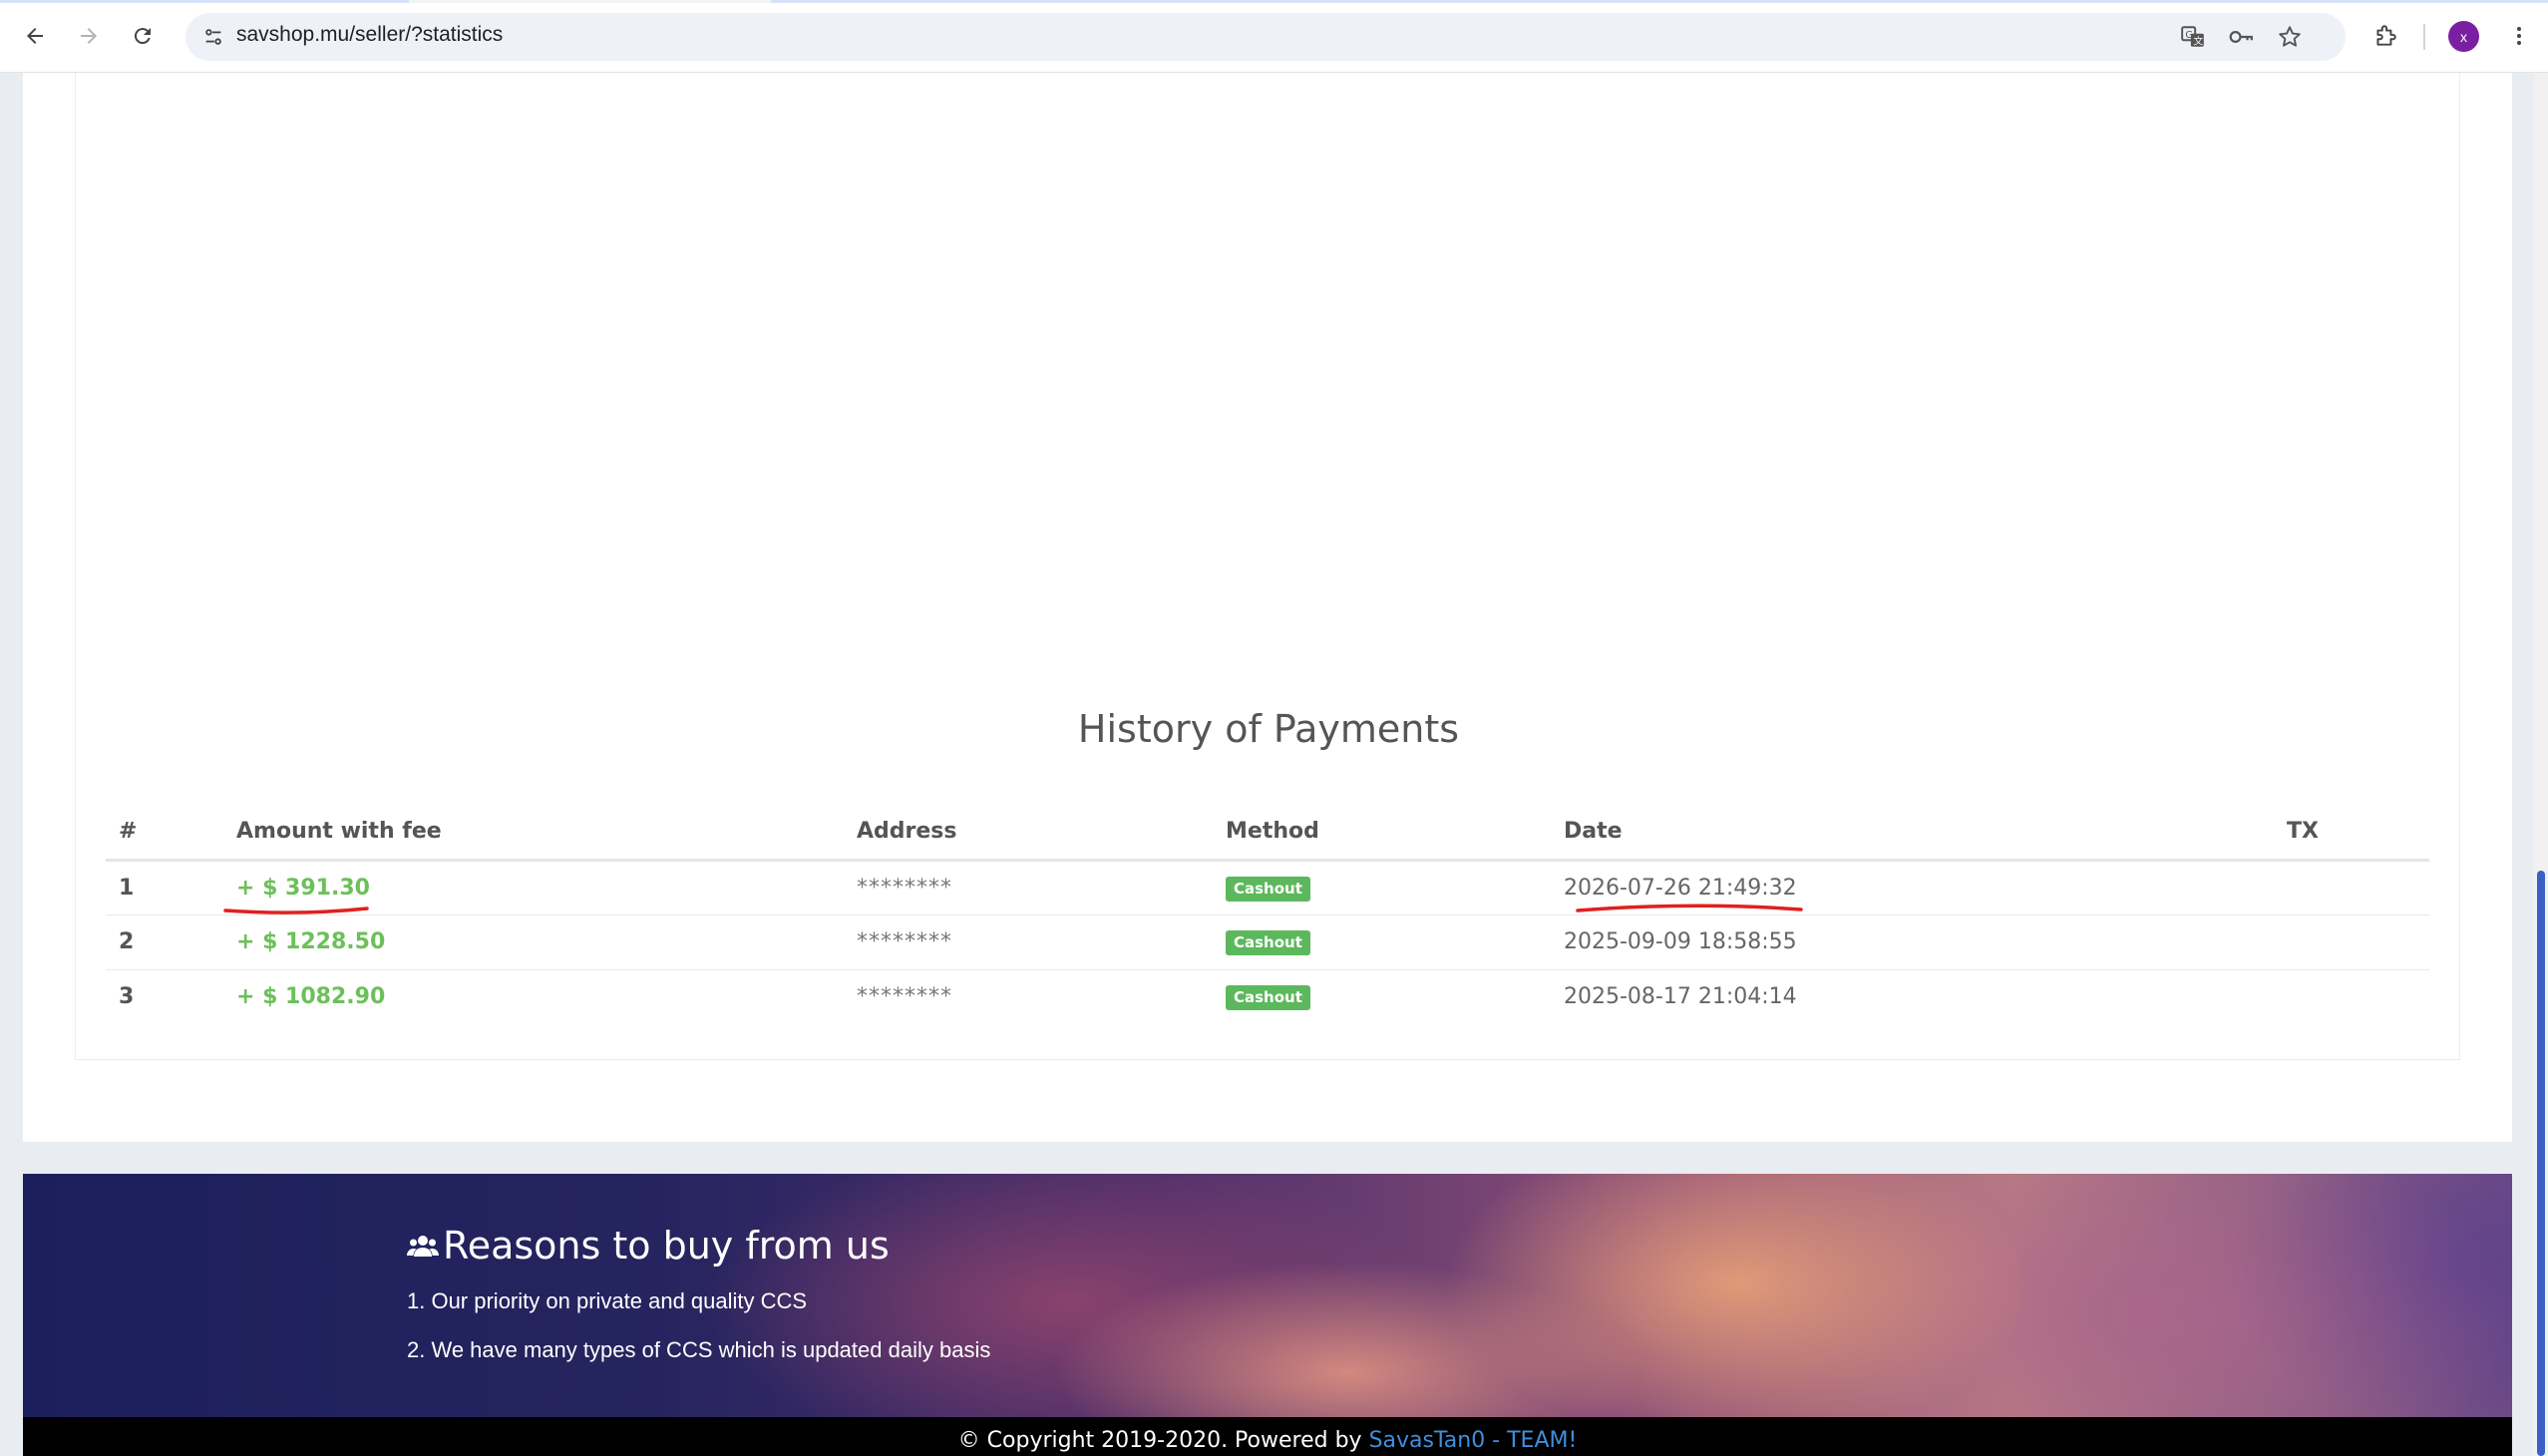  I want to click on copyright-text: © Copyright 2019-2020. Powered by, so click(1163, 1440).